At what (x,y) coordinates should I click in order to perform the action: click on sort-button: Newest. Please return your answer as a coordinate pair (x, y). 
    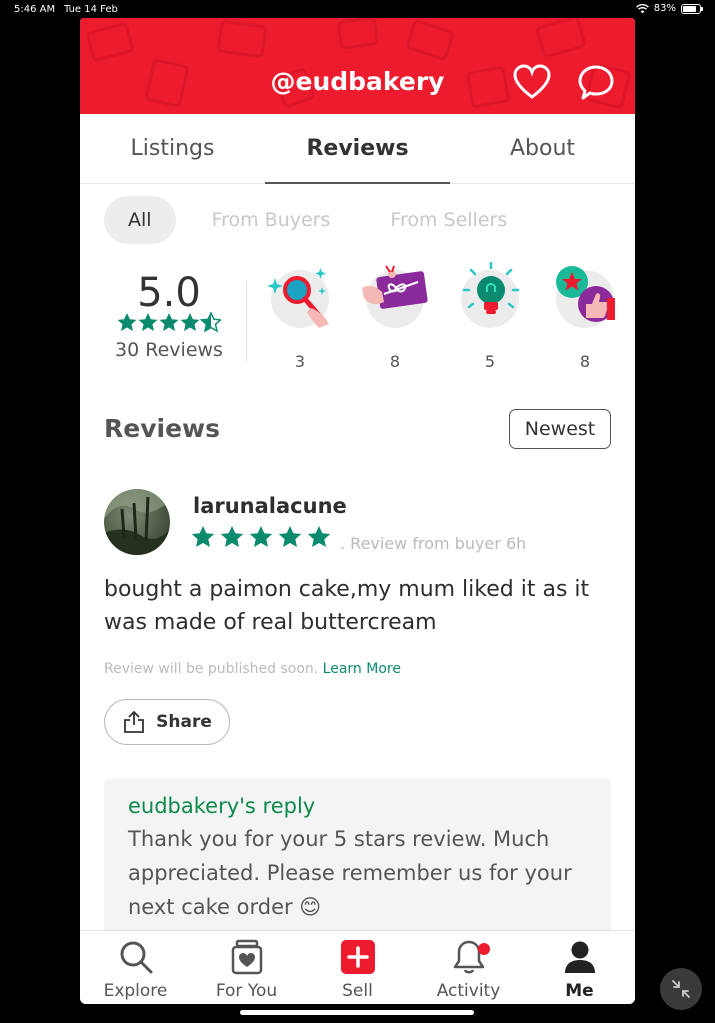
    Looking at the image, I should click on (560, 429).